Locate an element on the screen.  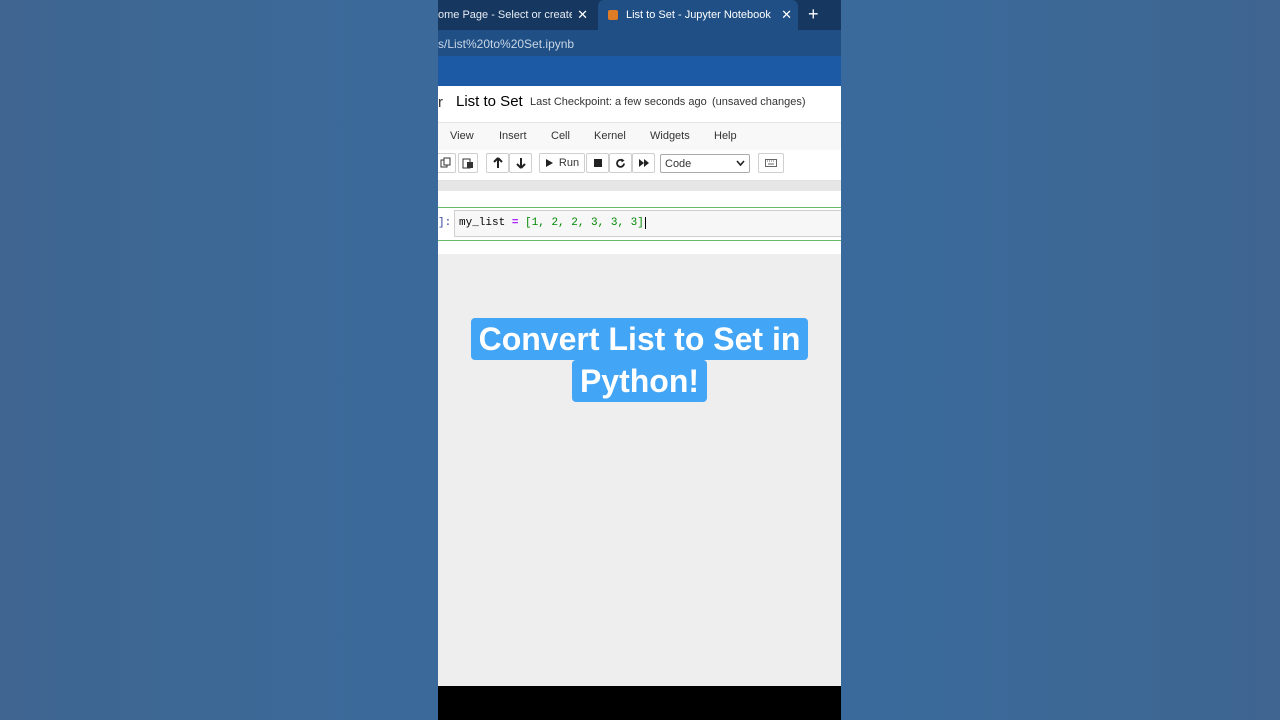
code-cell: ]: my_list = [1, 2, 2, 3, 3, 3] is located at coordinates (639, 224).